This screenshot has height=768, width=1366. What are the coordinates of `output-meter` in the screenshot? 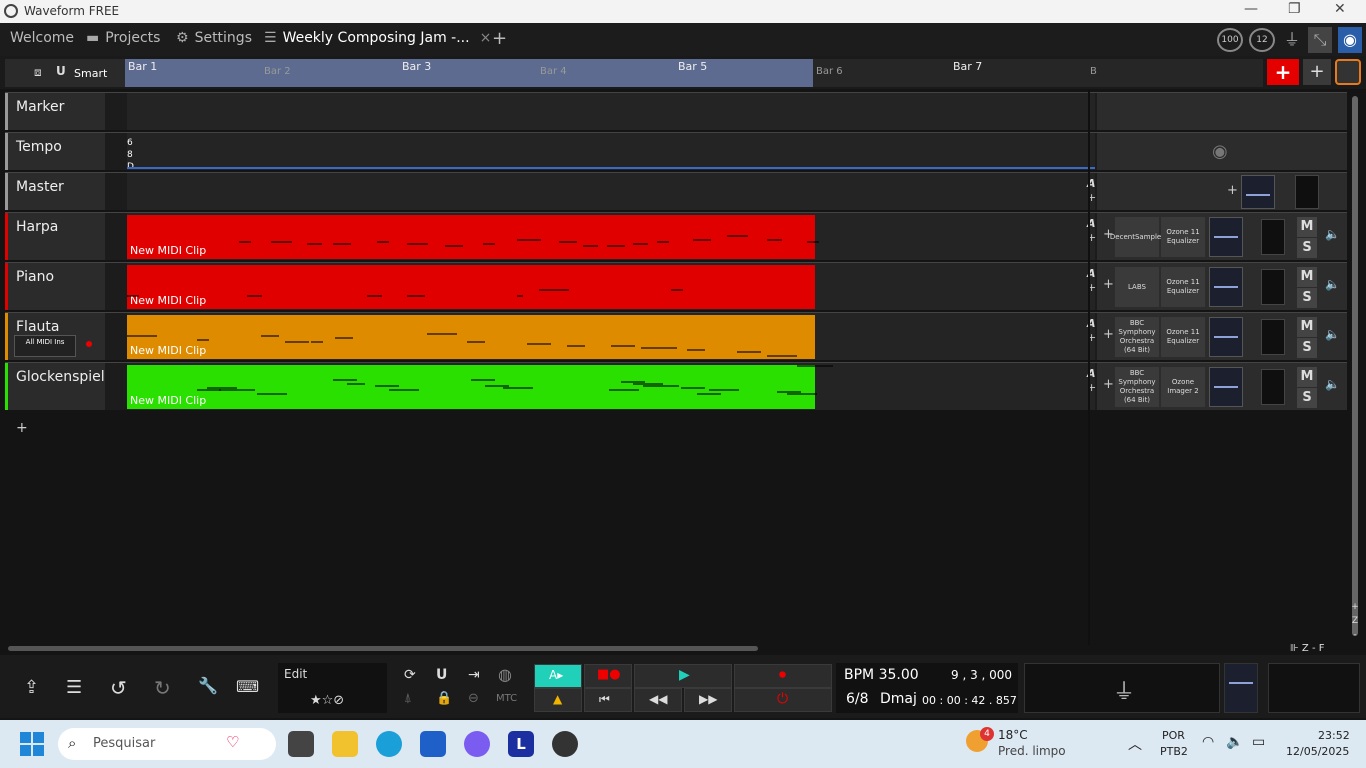 It's located at (1241, 688).